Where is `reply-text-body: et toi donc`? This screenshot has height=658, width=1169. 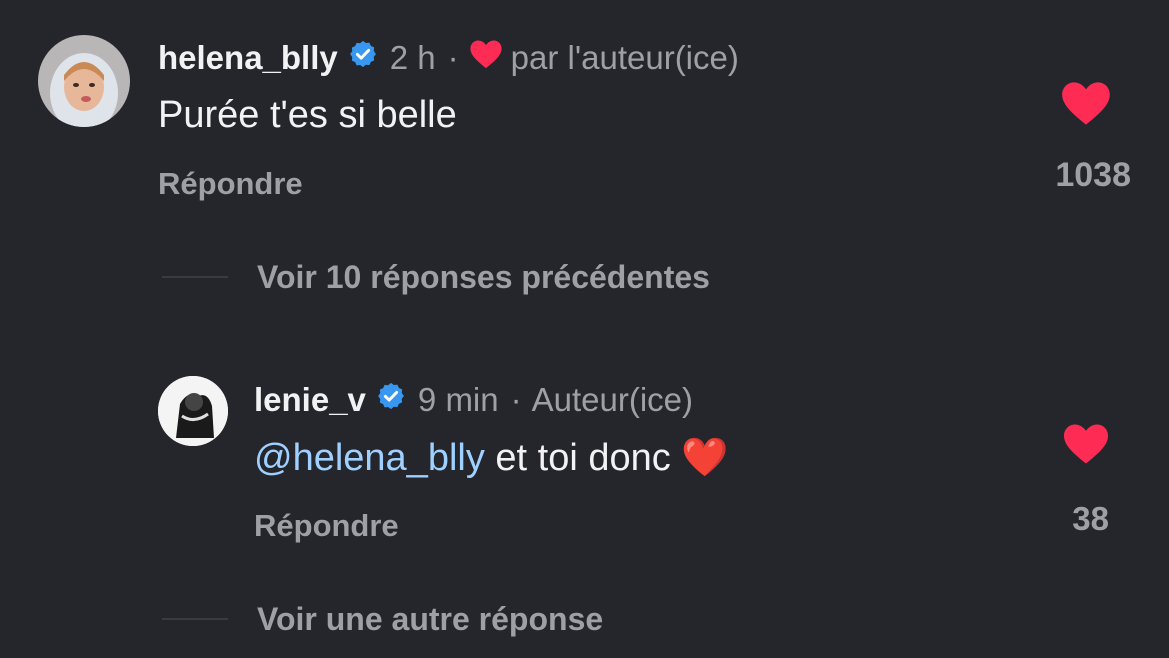
reply-text-body: et toi donc is located at coordinates (583, 458).